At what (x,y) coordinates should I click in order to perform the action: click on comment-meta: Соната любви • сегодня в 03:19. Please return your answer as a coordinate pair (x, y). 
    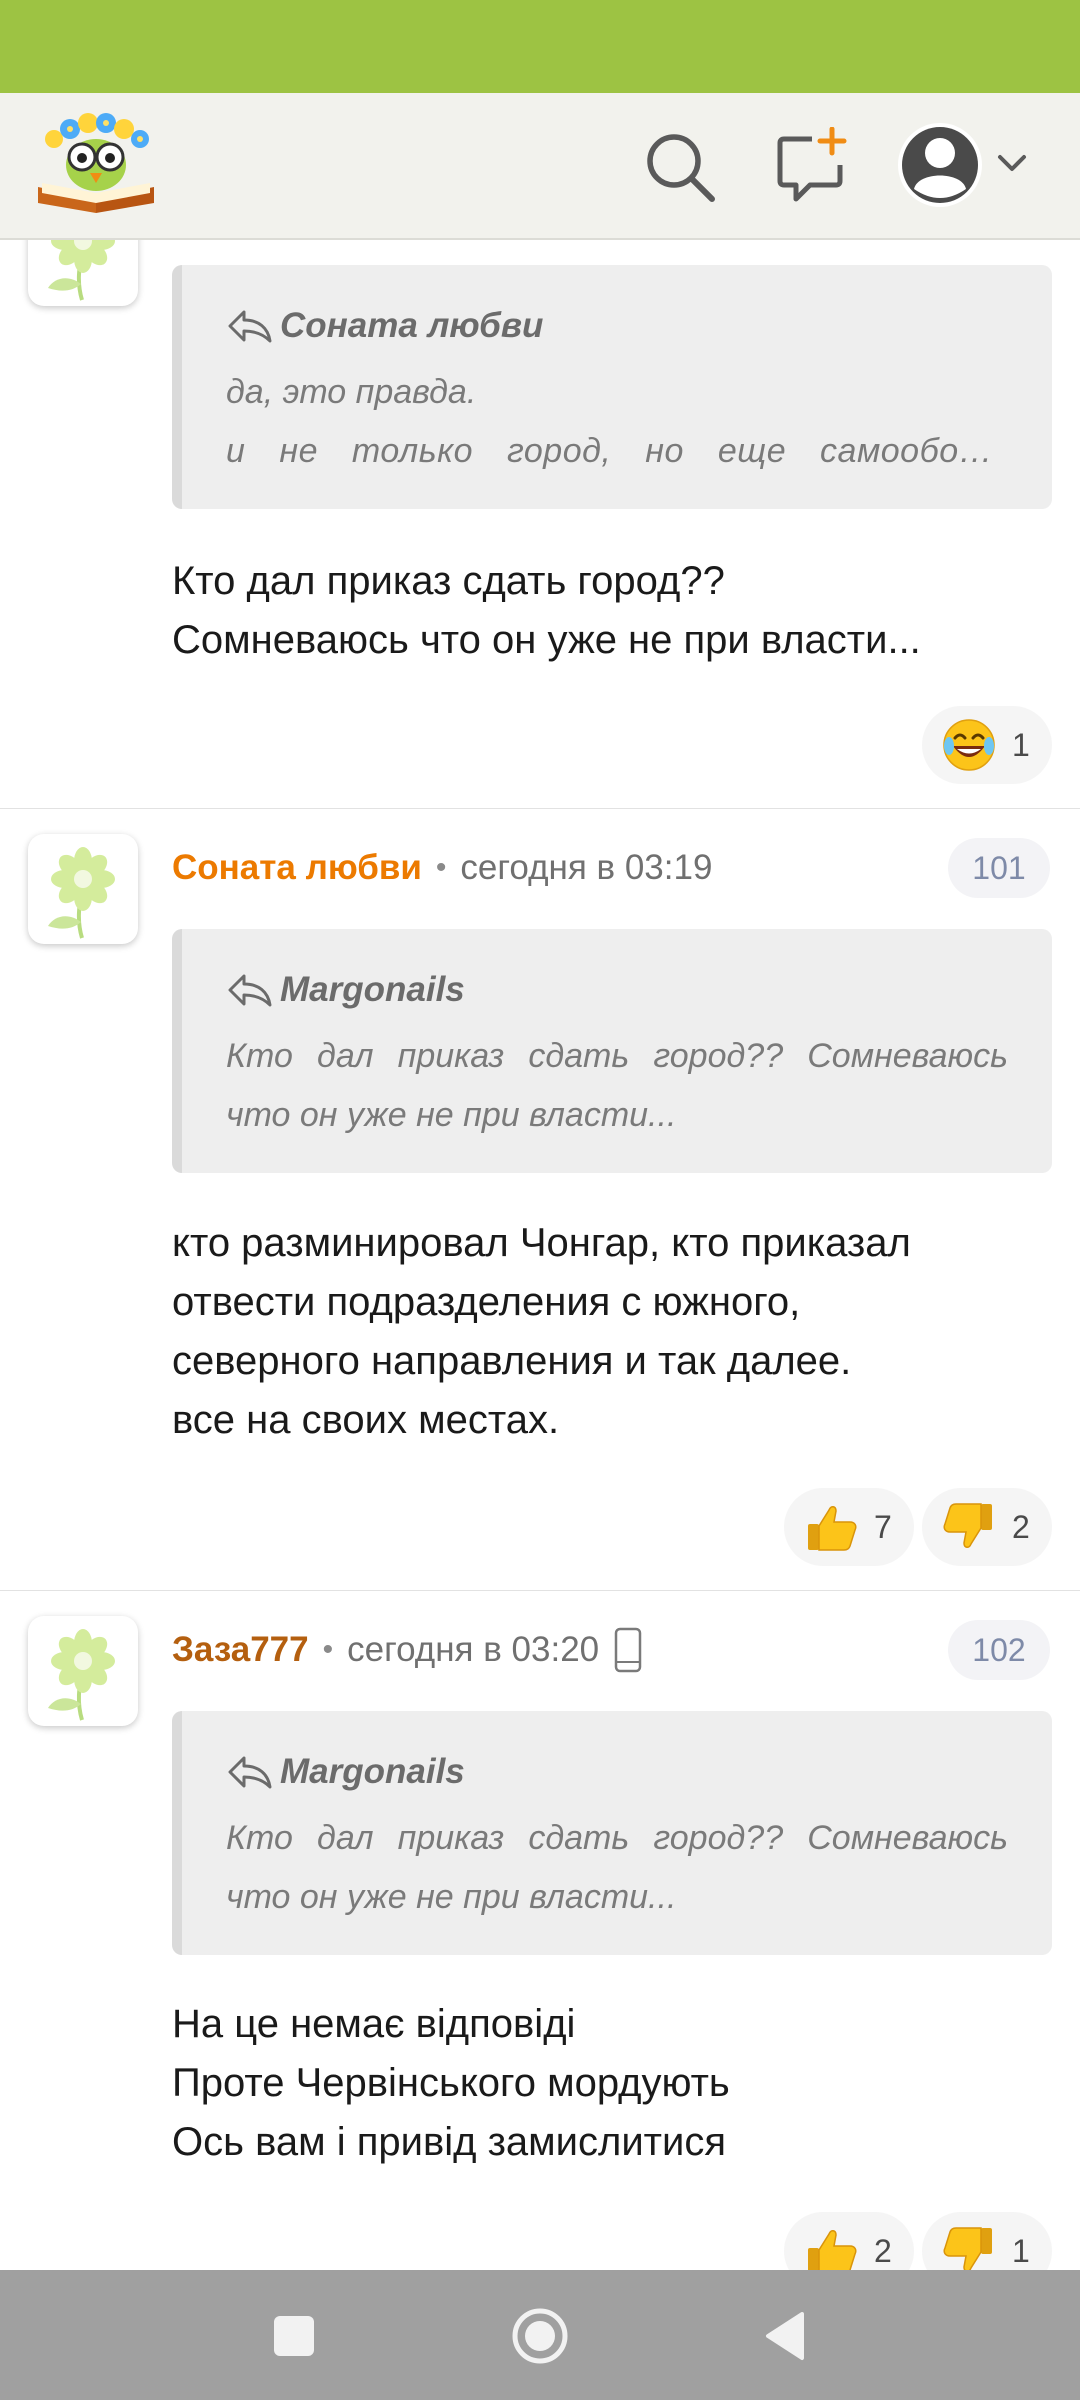
    Looking at the image, I should click on (442, 868).